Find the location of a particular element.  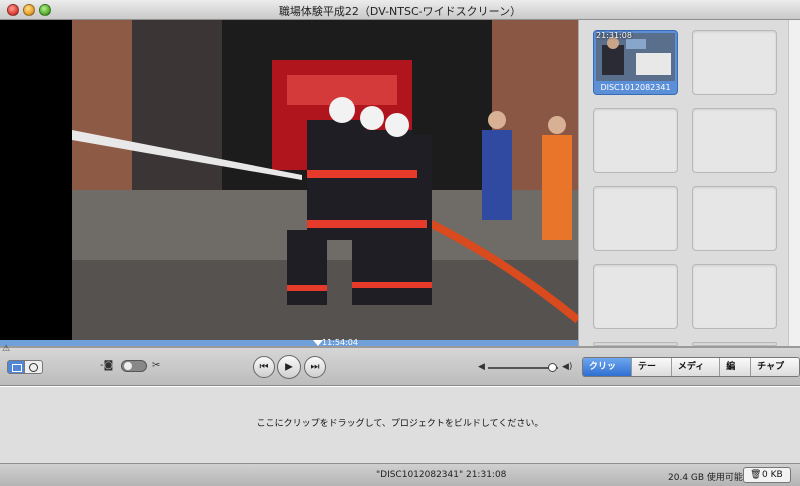

timeline-view-icon is located at coordinates (33, 367).